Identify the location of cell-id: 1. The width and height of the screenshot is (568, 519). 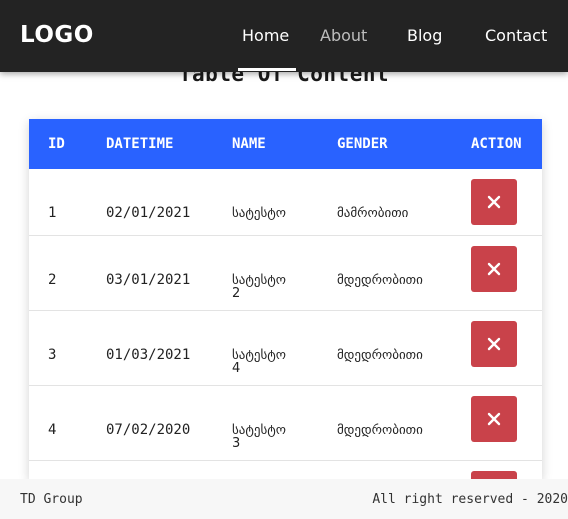
(52, 213).